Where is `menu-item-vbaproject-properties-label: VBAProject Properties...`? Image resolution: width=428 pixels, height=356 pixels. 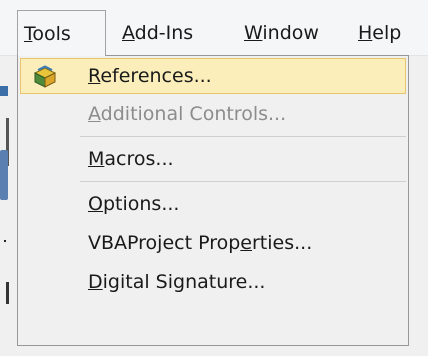
menu-item-vbaproject-properties-label: VBAProject Properties... is located at coordinates (200, 243).